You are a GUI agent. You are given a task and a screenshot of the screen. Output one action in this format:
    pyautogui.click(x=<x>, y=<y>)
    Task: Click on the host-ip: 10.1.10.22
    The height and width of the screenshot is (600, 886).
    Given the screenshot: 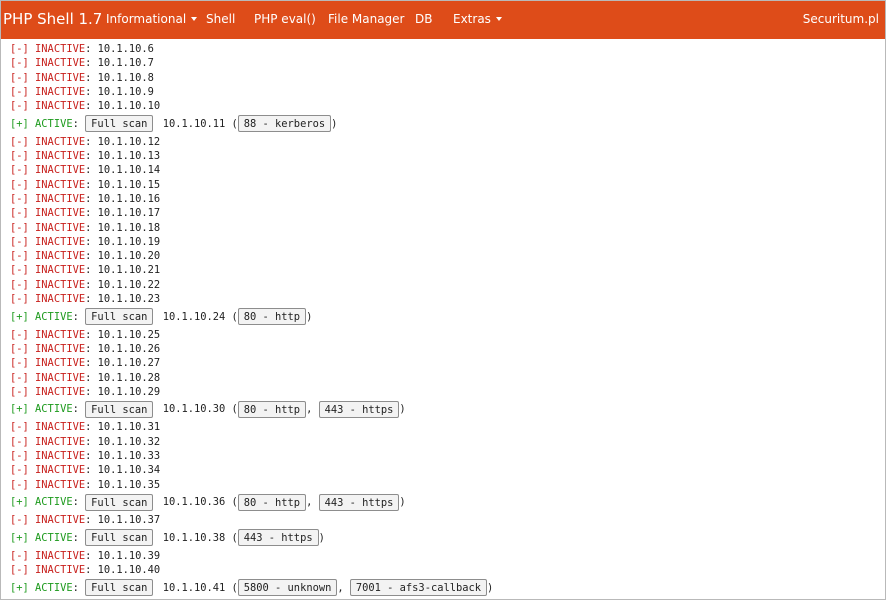 What is the action you would take?
    pyautogui.click(x=129, y=284)
    